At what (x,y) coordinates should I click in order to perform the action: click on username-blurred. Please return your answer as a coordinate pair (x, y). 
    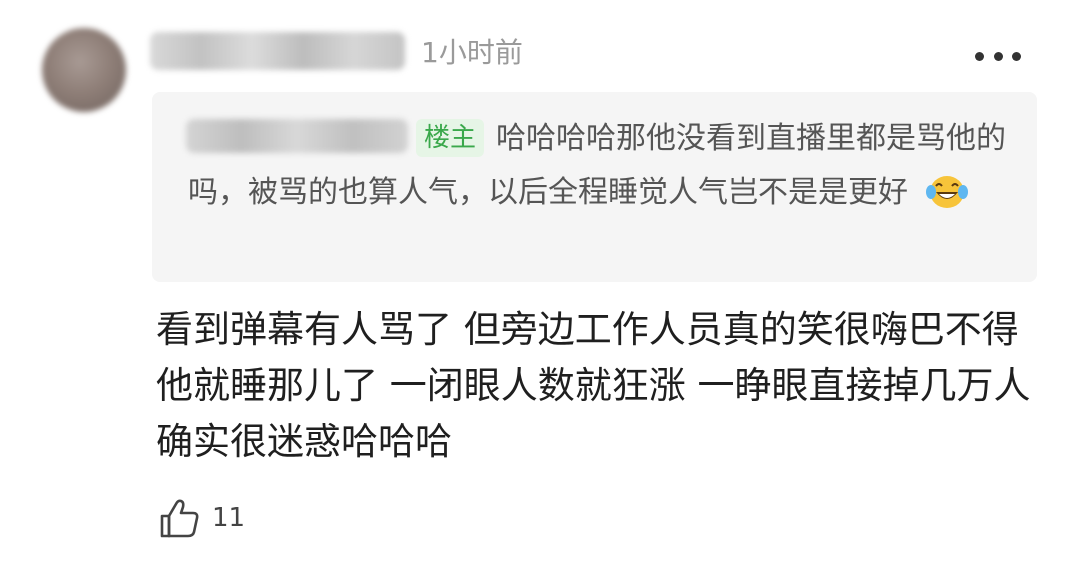
    Looking at the image, I should click on (277, 51).